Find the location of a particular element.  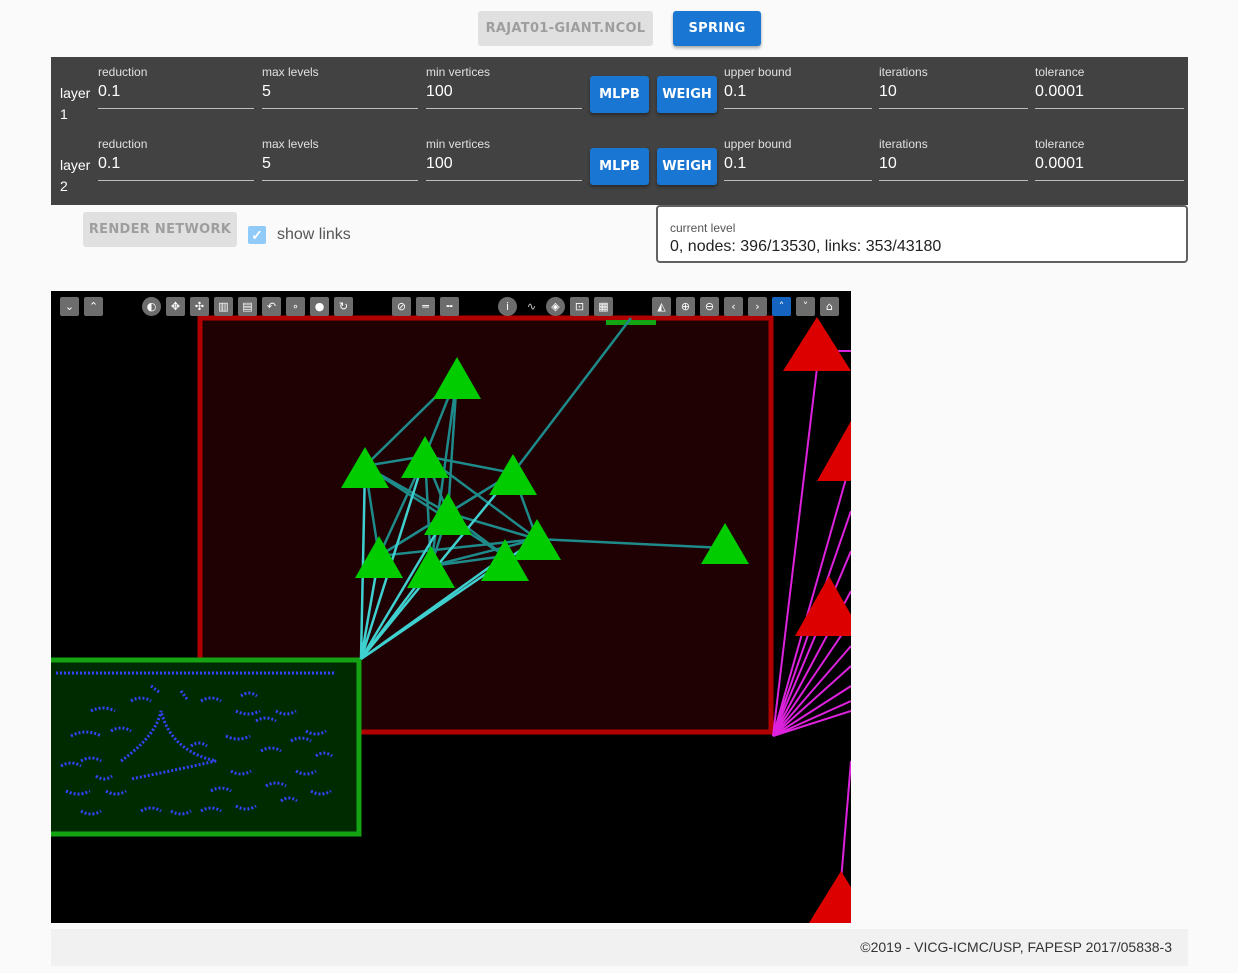

spring-button: SPRING is located at coordinates (717, 28).